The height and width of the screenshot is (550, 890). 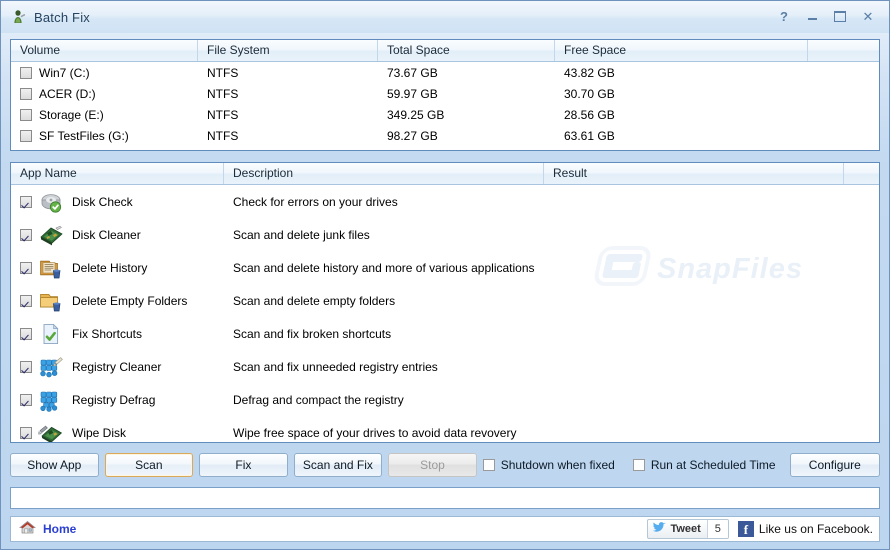 What do you see at coordinates (681, 50) in the screenshot?
I see `column-header-free-space: Free Space` at bounding box center [681, 50].